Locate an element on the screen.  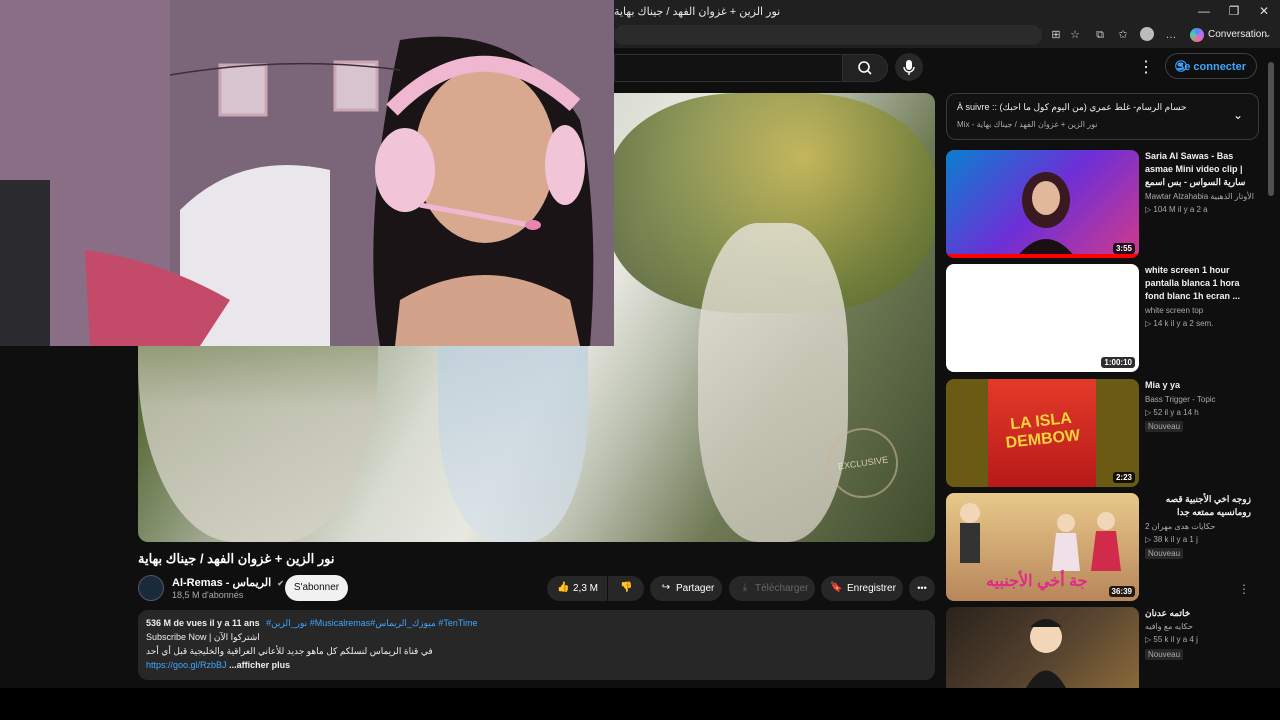
view-stats: 536 M de vues il y a 11 ans is located at coordinates (203, 623).